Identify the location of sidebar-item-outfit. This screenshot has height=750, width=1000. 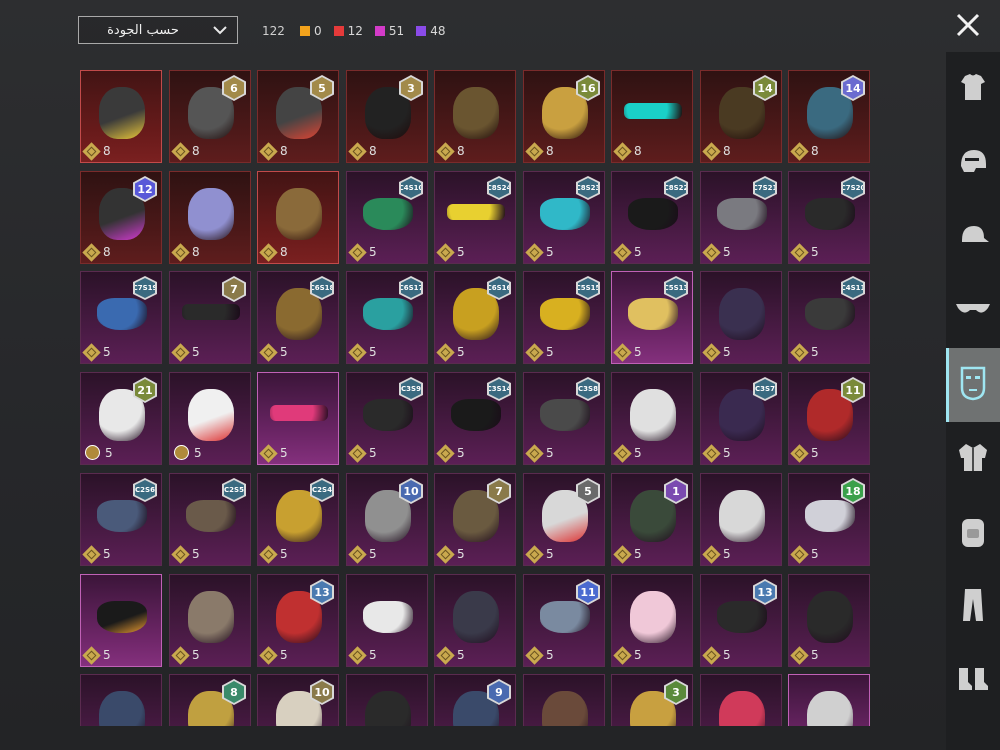
(973, 89).